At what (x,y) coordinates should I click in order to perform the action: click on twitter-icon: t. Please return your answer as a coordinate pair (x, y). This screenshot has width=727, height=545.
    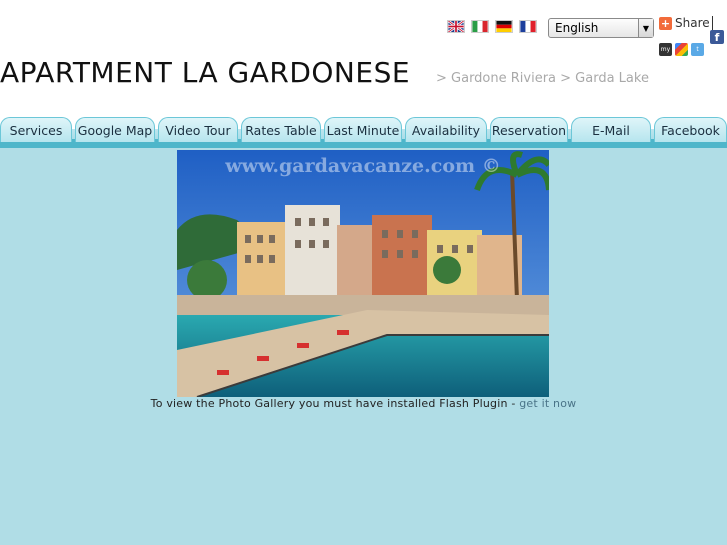
    Looking at the image, I should click on (697, 49).